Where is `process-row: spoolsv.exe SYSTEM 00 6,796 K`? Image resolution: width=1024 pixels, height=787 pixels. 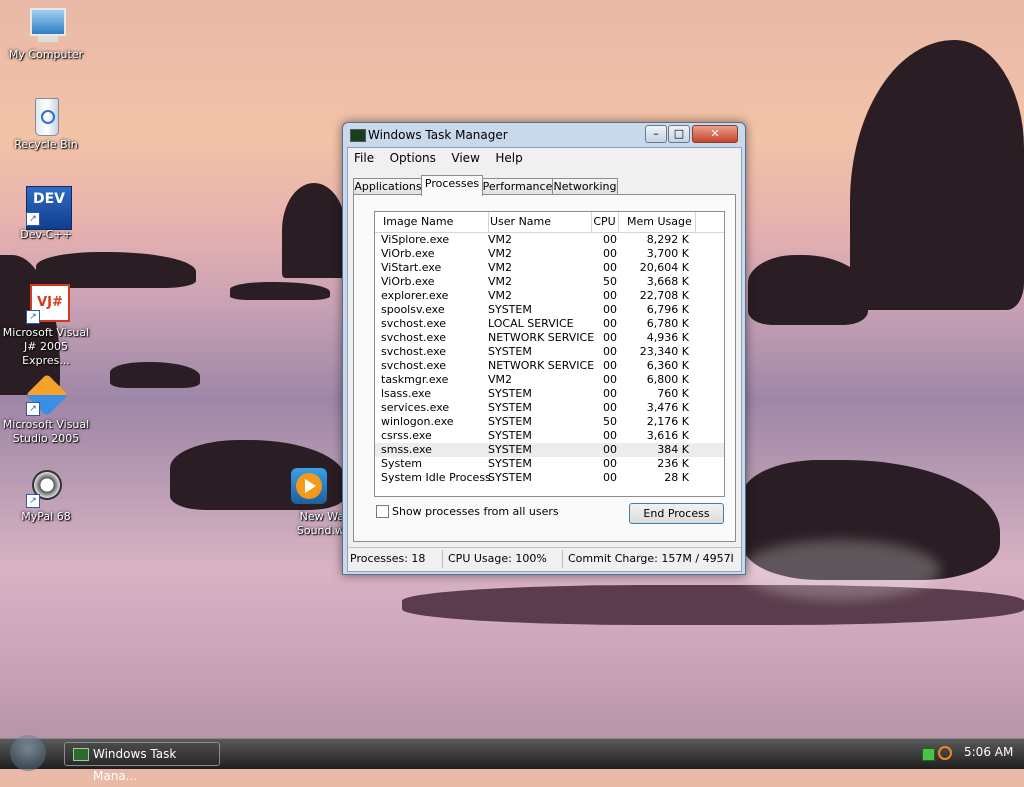
process-row: spoolsv.exe SYSTEM 00 6,796 K is located at coordinates (549, 310).